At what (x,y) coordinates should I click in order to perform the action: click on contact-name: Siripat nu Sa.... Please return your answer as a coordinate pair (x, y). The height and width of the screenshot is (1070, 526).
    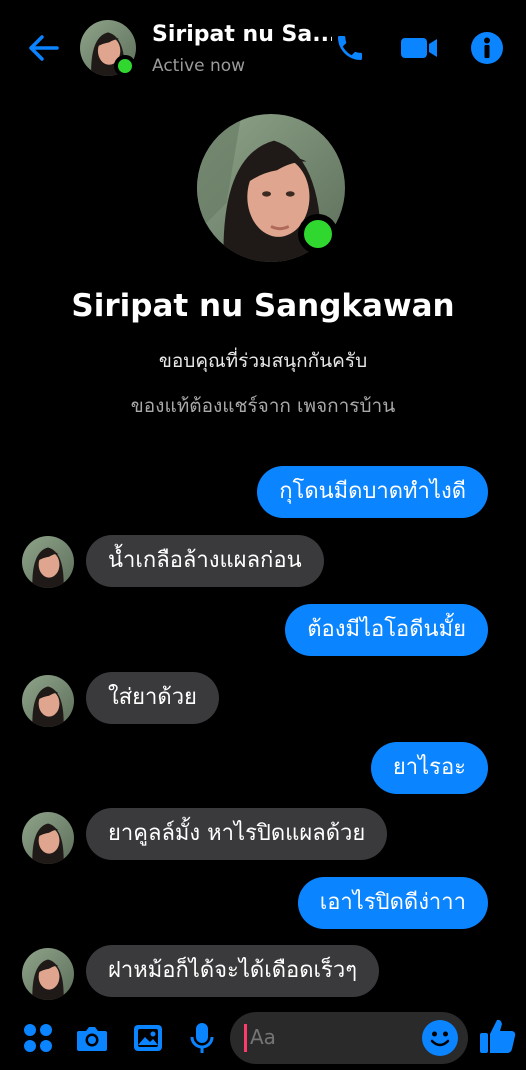
    Looking at the image, I should click on (242, 34).